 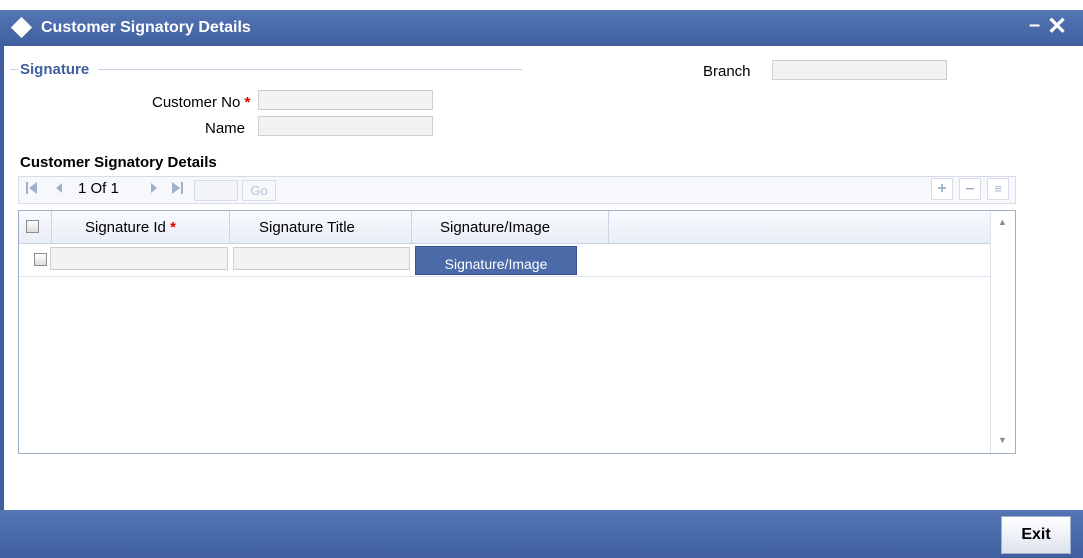 I want to click on table-row: Signature/Image, so click(x=505, y=260).